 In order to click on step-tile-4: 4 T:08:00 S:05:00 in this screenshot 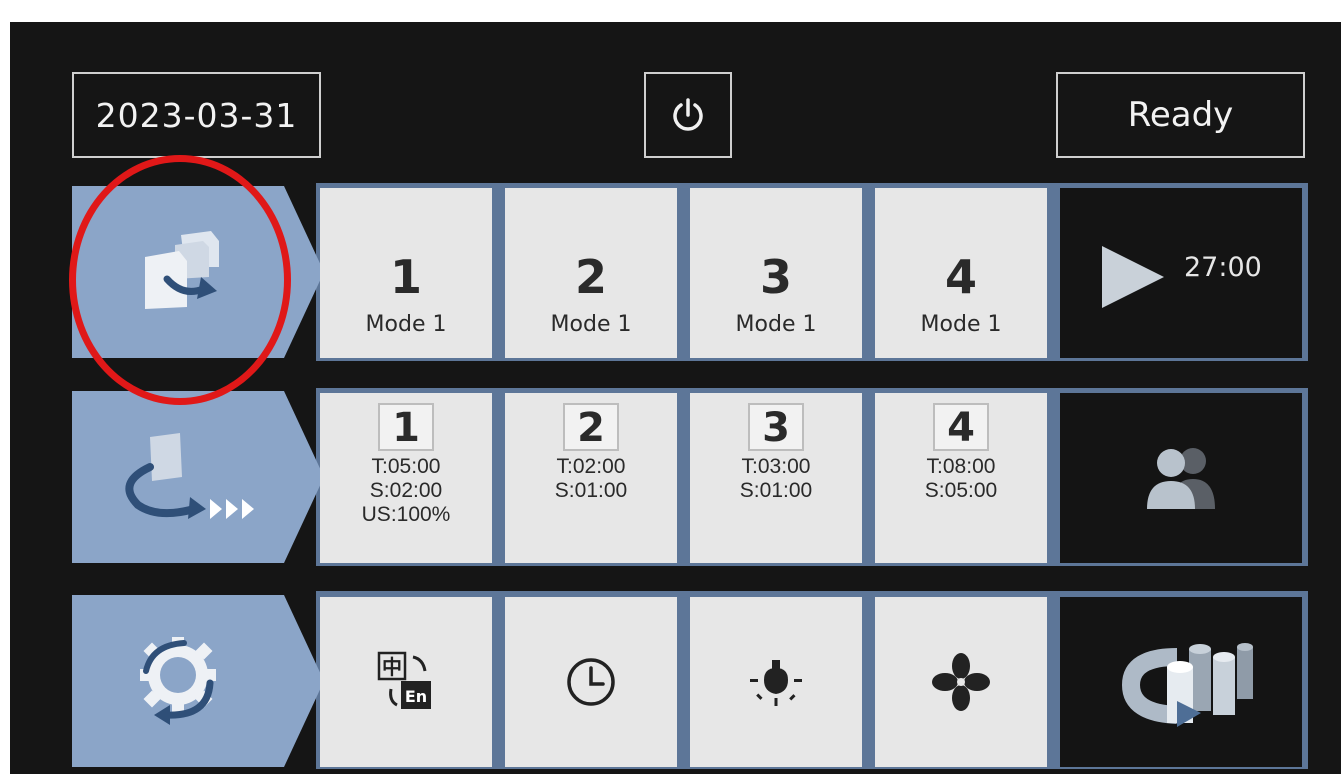, I will do `click(961, 478)`.